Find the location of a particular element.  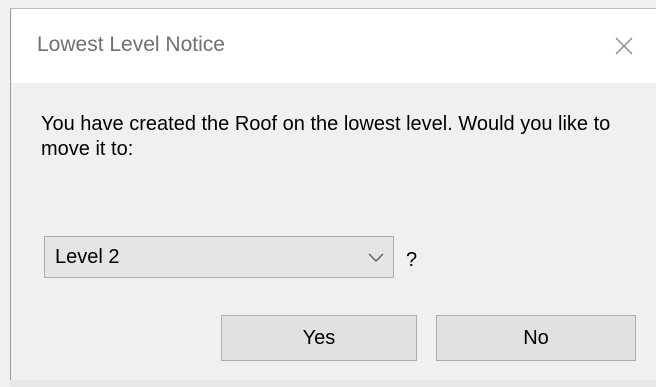

yes-button: Yes is located at coordinates (319, 338).